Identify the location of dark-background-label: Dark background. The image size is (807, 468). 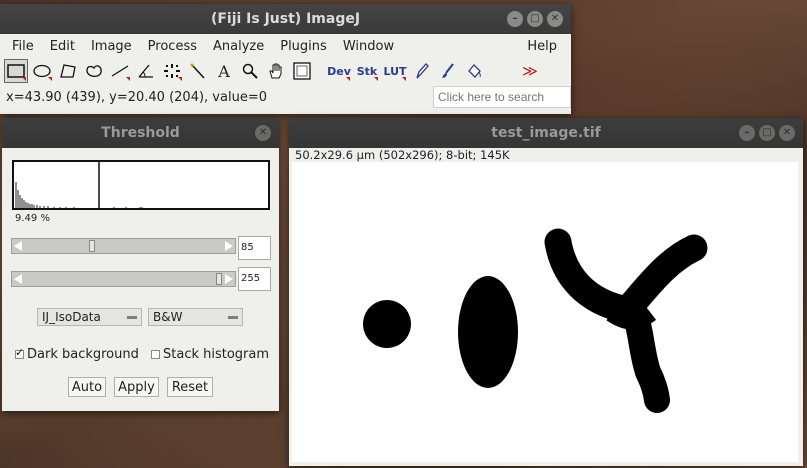
(83, 354).